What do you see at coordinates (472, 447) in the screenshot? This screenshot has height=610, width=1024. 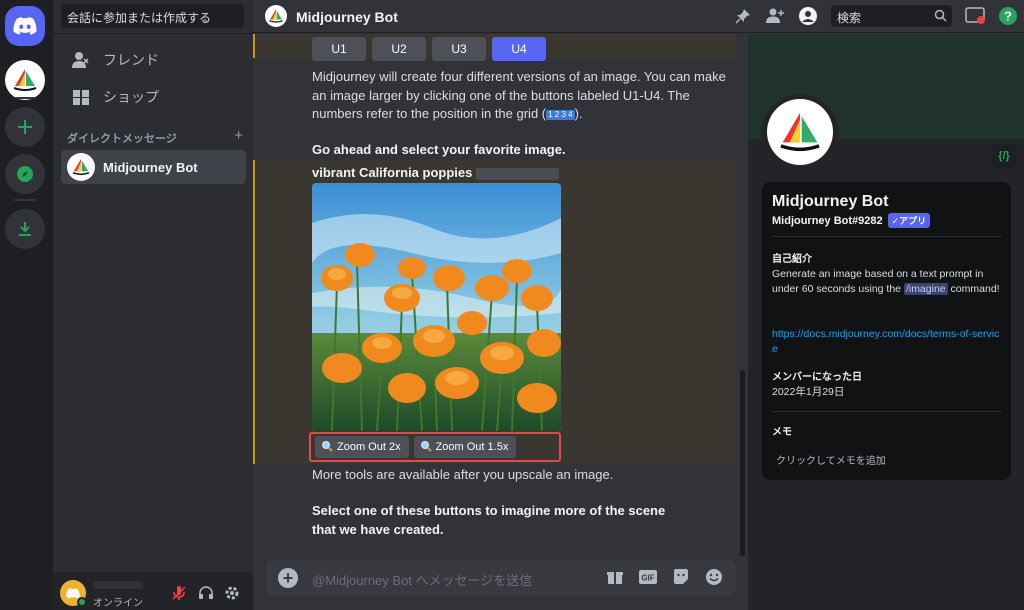 I see `zoom-out-1-5x-label: Zoom Out 1.5x` at bounding box center [472, 447].